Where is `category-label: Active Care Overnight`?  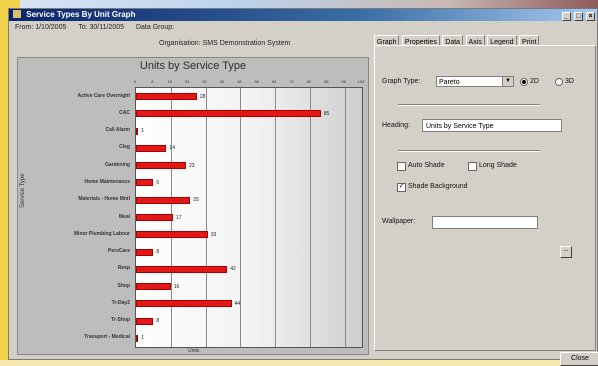 category-label: Active Care Overnight is located at coordinates (103, 95).